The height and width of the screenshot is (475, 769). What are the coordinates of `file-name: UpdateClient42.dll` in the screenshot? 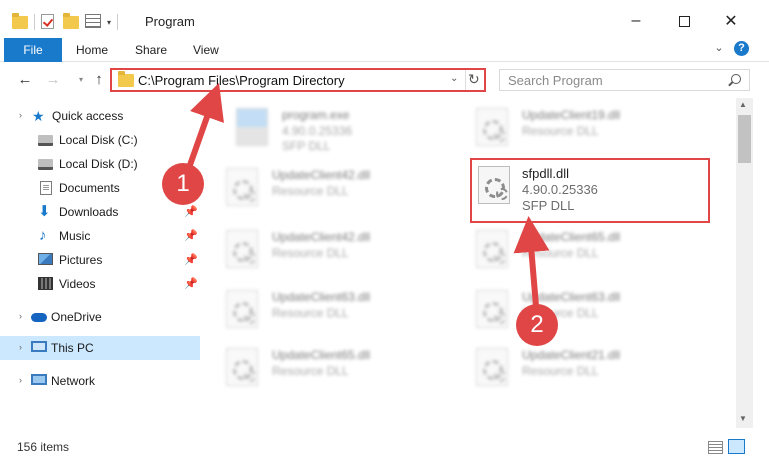 It's located at (321, 175).